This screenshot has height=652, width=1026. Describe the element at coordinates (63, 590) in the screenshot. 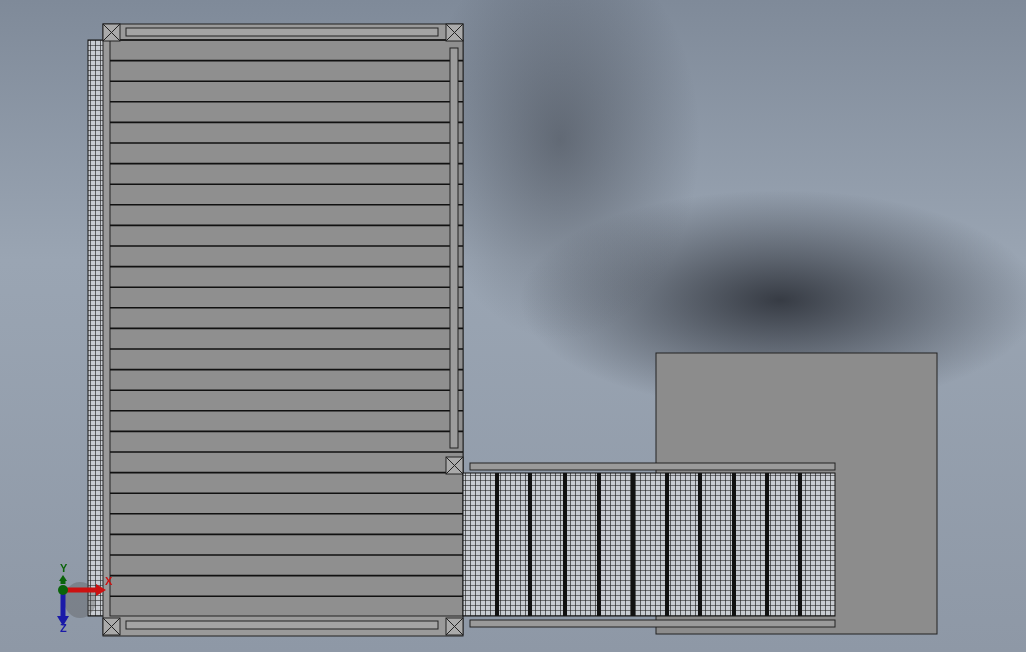

I see `triad-origin-icon` at that location.